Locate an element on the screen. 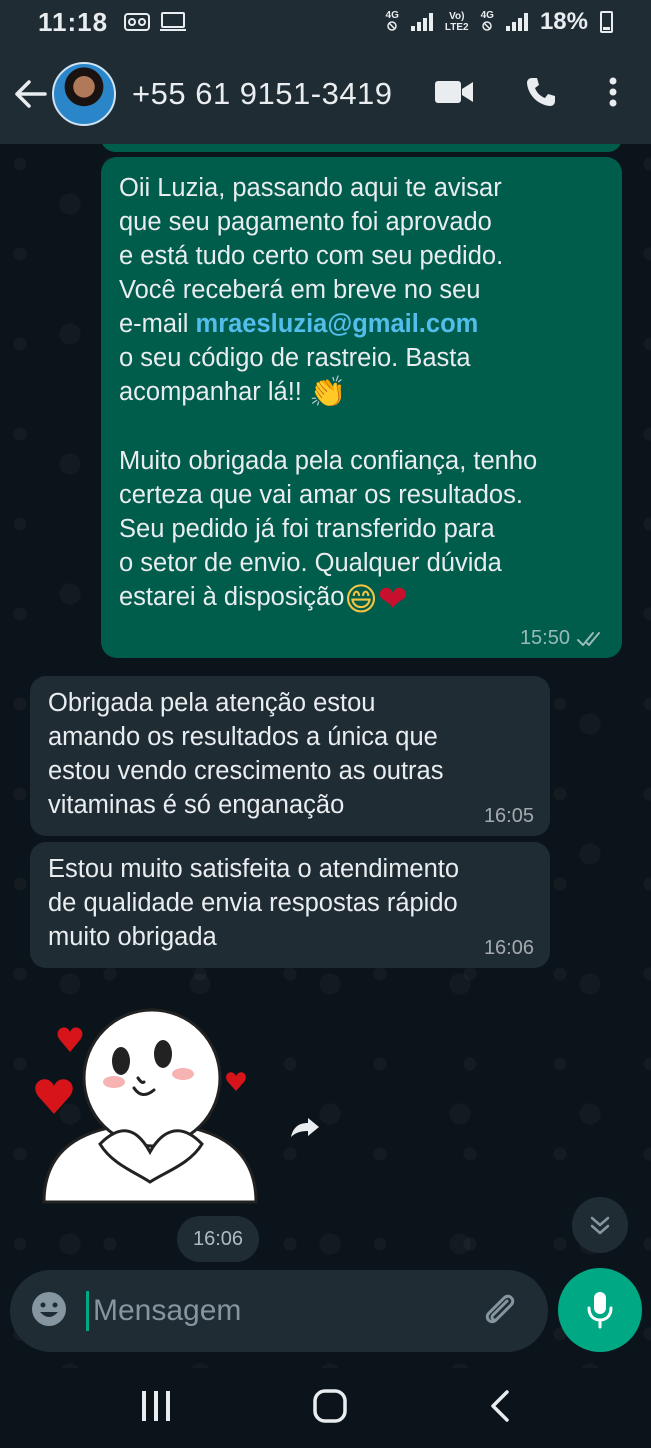 This screenshot has height=1448, width=651. header-actions is located at coordinates (536, 94).